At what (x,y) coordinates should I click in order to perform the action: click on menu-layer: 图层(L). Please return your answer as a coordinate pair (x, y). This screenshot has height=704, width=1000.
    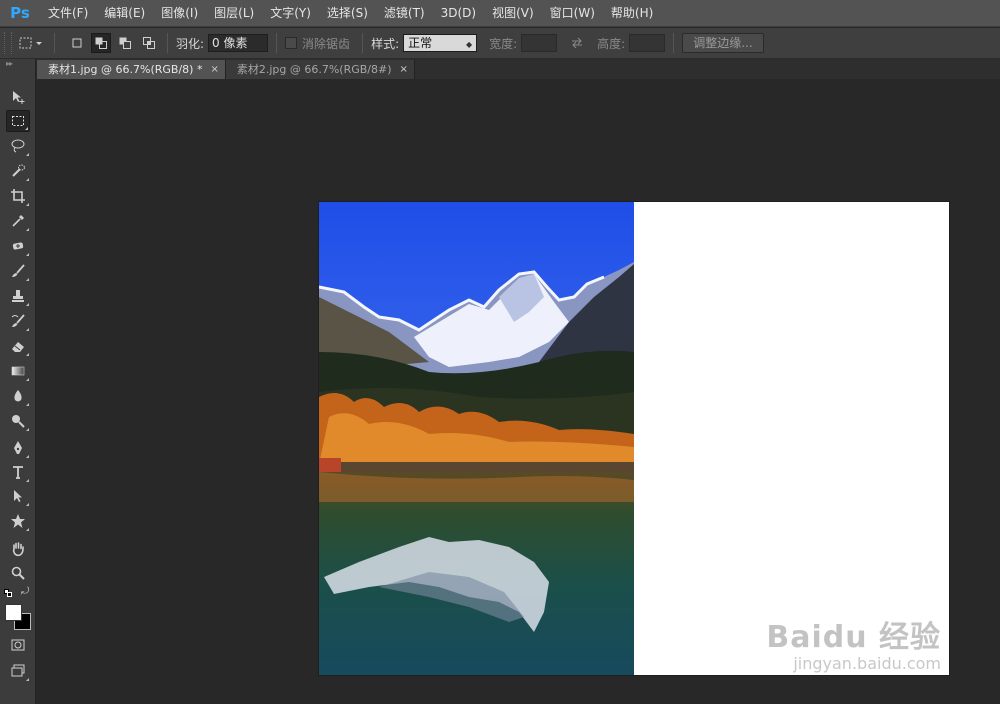
    Looking at the image, I should click on (234, 13).